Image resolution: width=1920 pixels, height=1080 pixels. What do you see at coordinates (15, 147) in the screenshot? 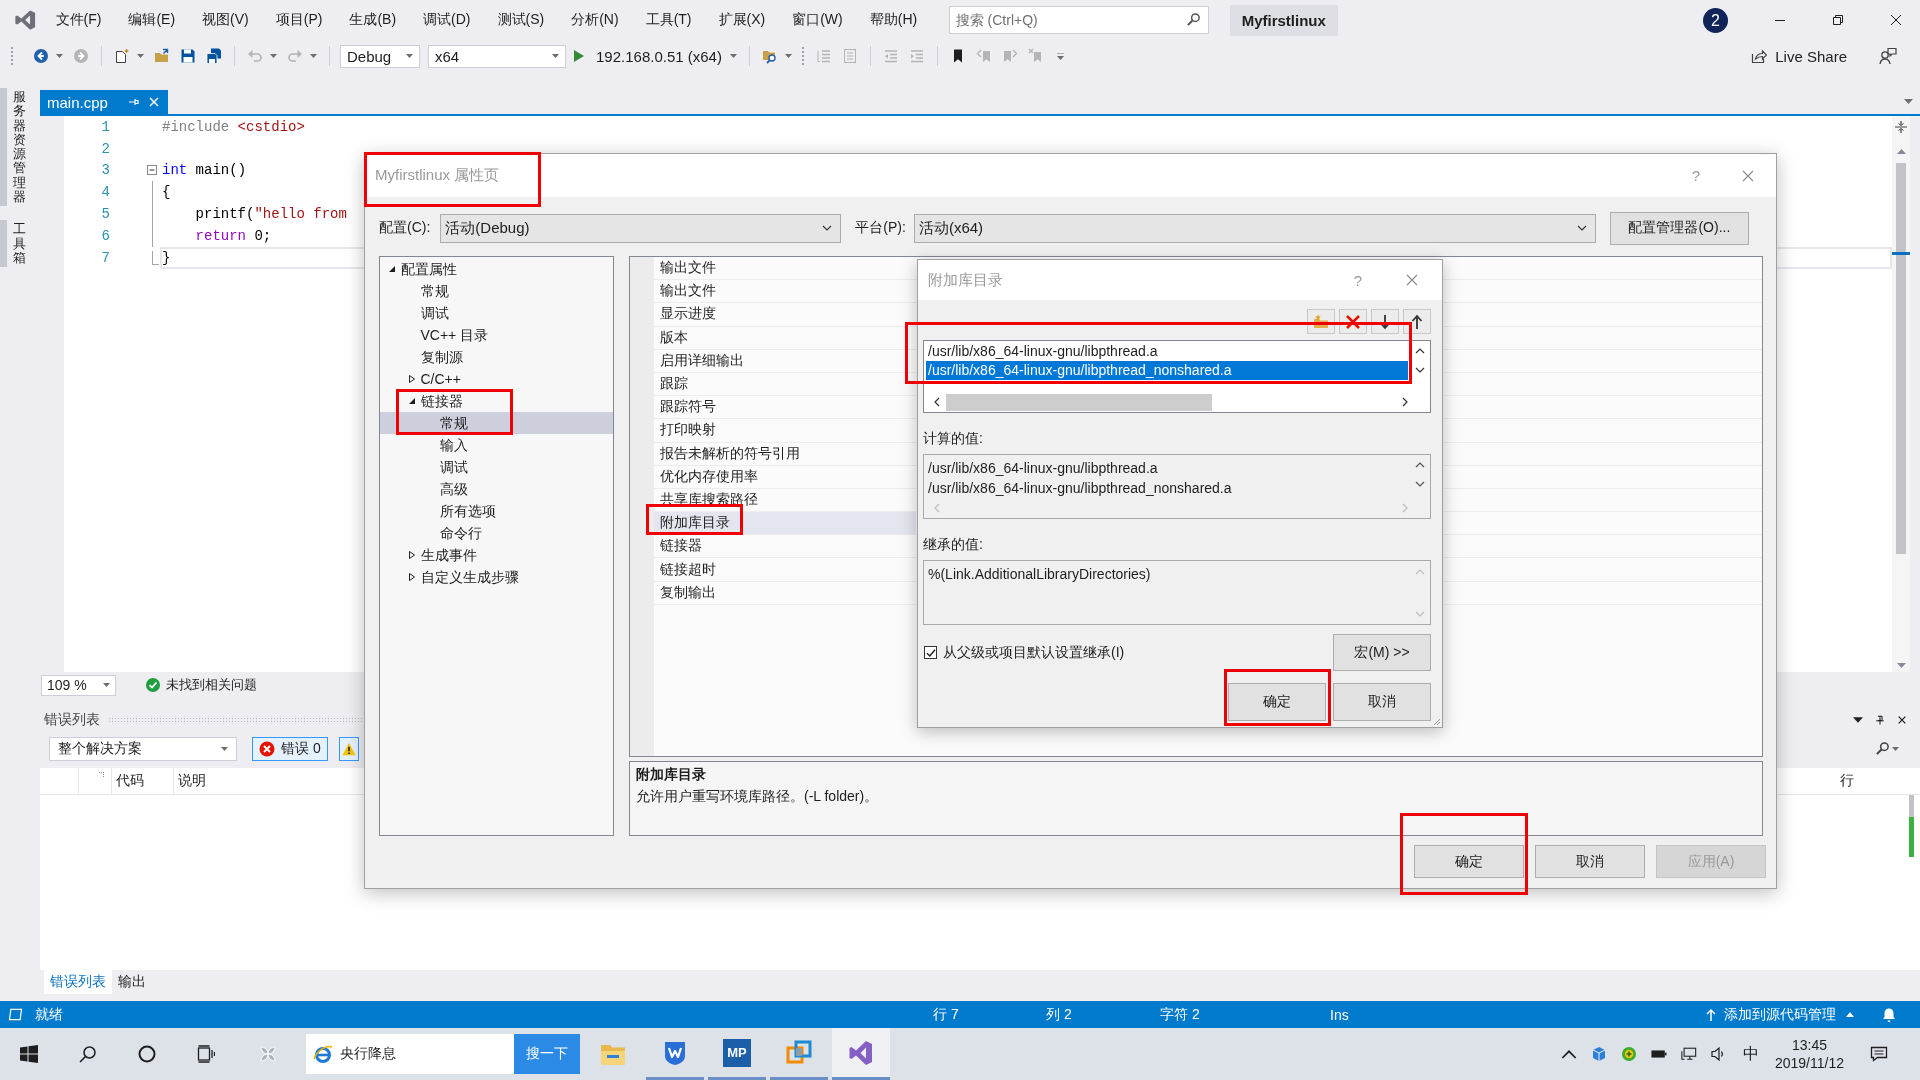
I see `side-tab: 服务器资源管理器` at bounding box center [15, 147].